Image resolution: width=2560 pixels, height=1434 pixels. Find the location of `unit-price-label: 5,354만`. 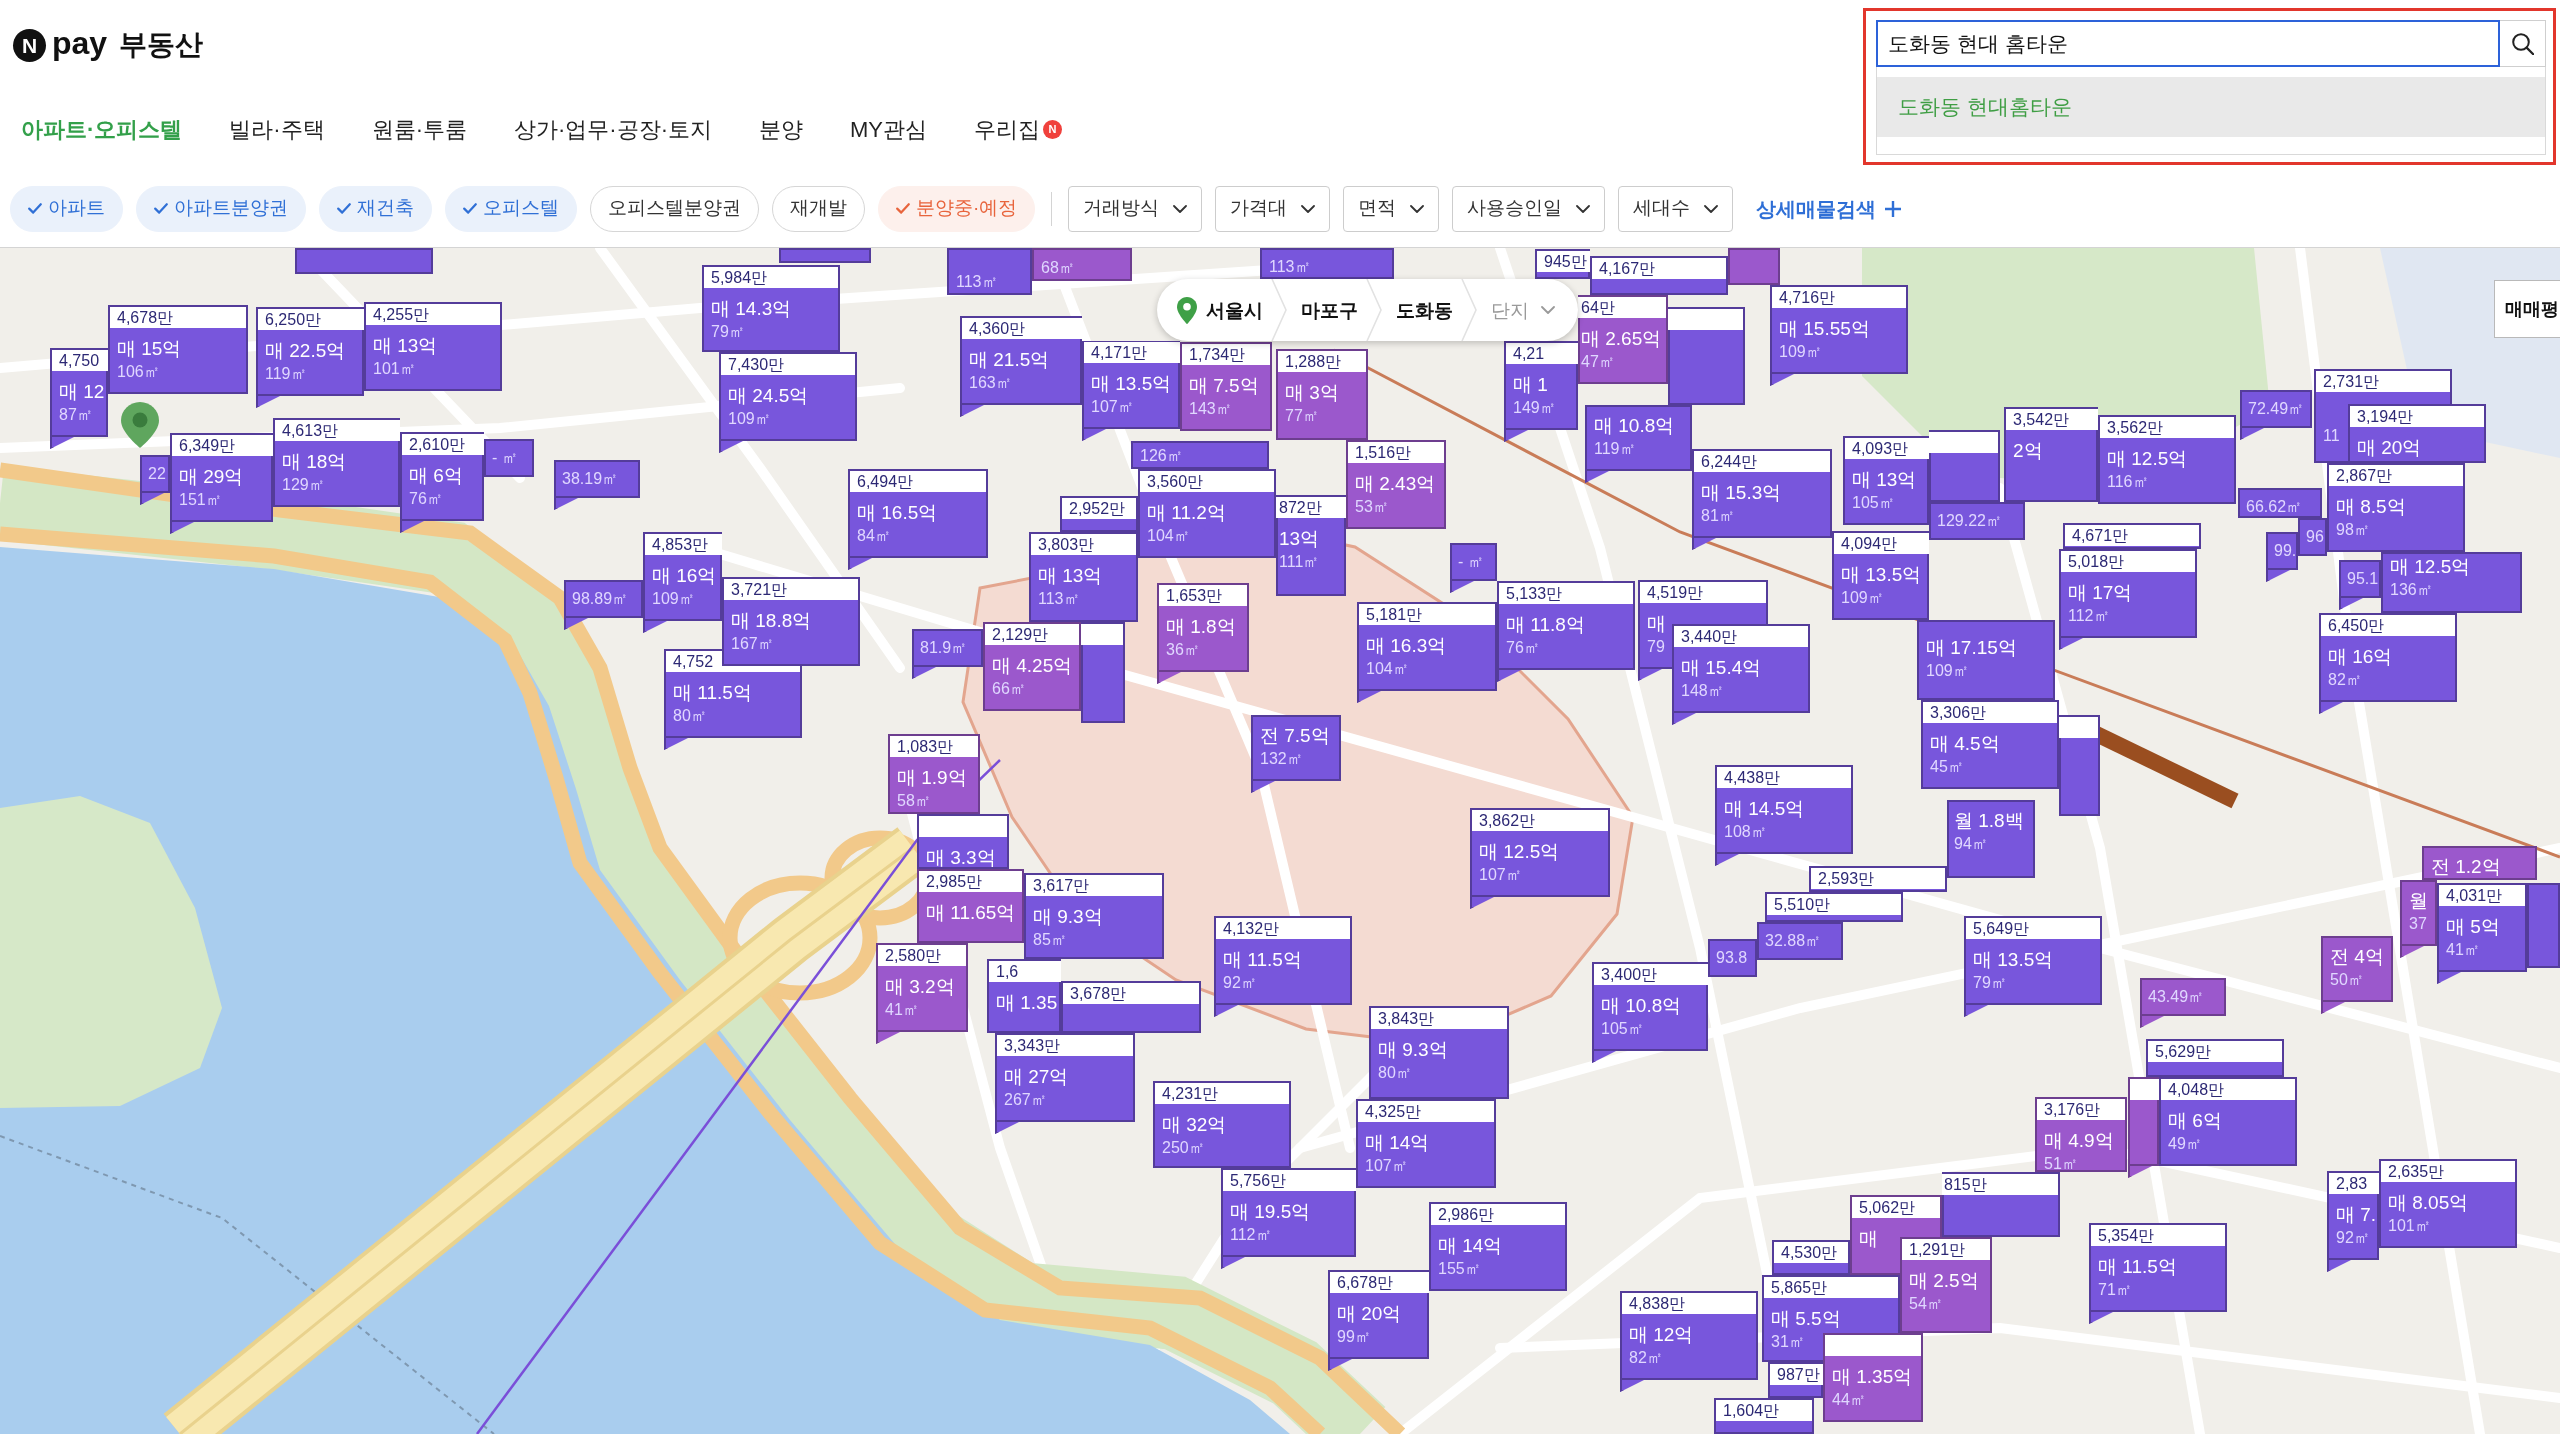

unit-price-label: 5,354만 is located at coordinates (2126, 1235).